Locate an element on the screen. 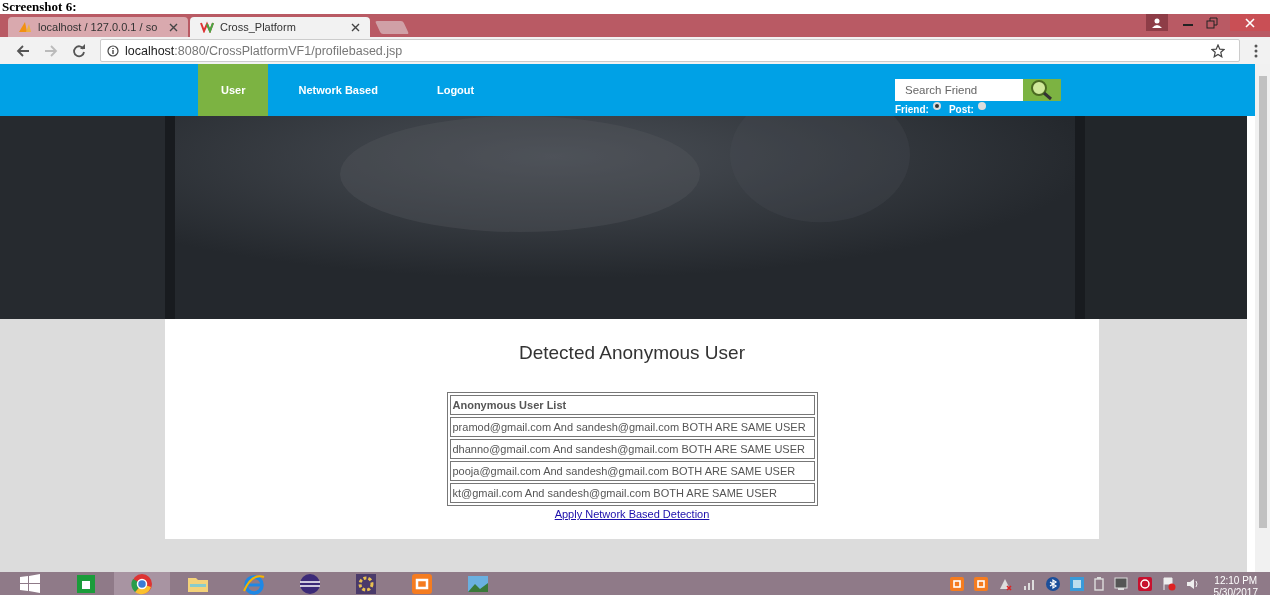 The image size is (1270, 595). menu-icon is located at coordinates (1256, 50).